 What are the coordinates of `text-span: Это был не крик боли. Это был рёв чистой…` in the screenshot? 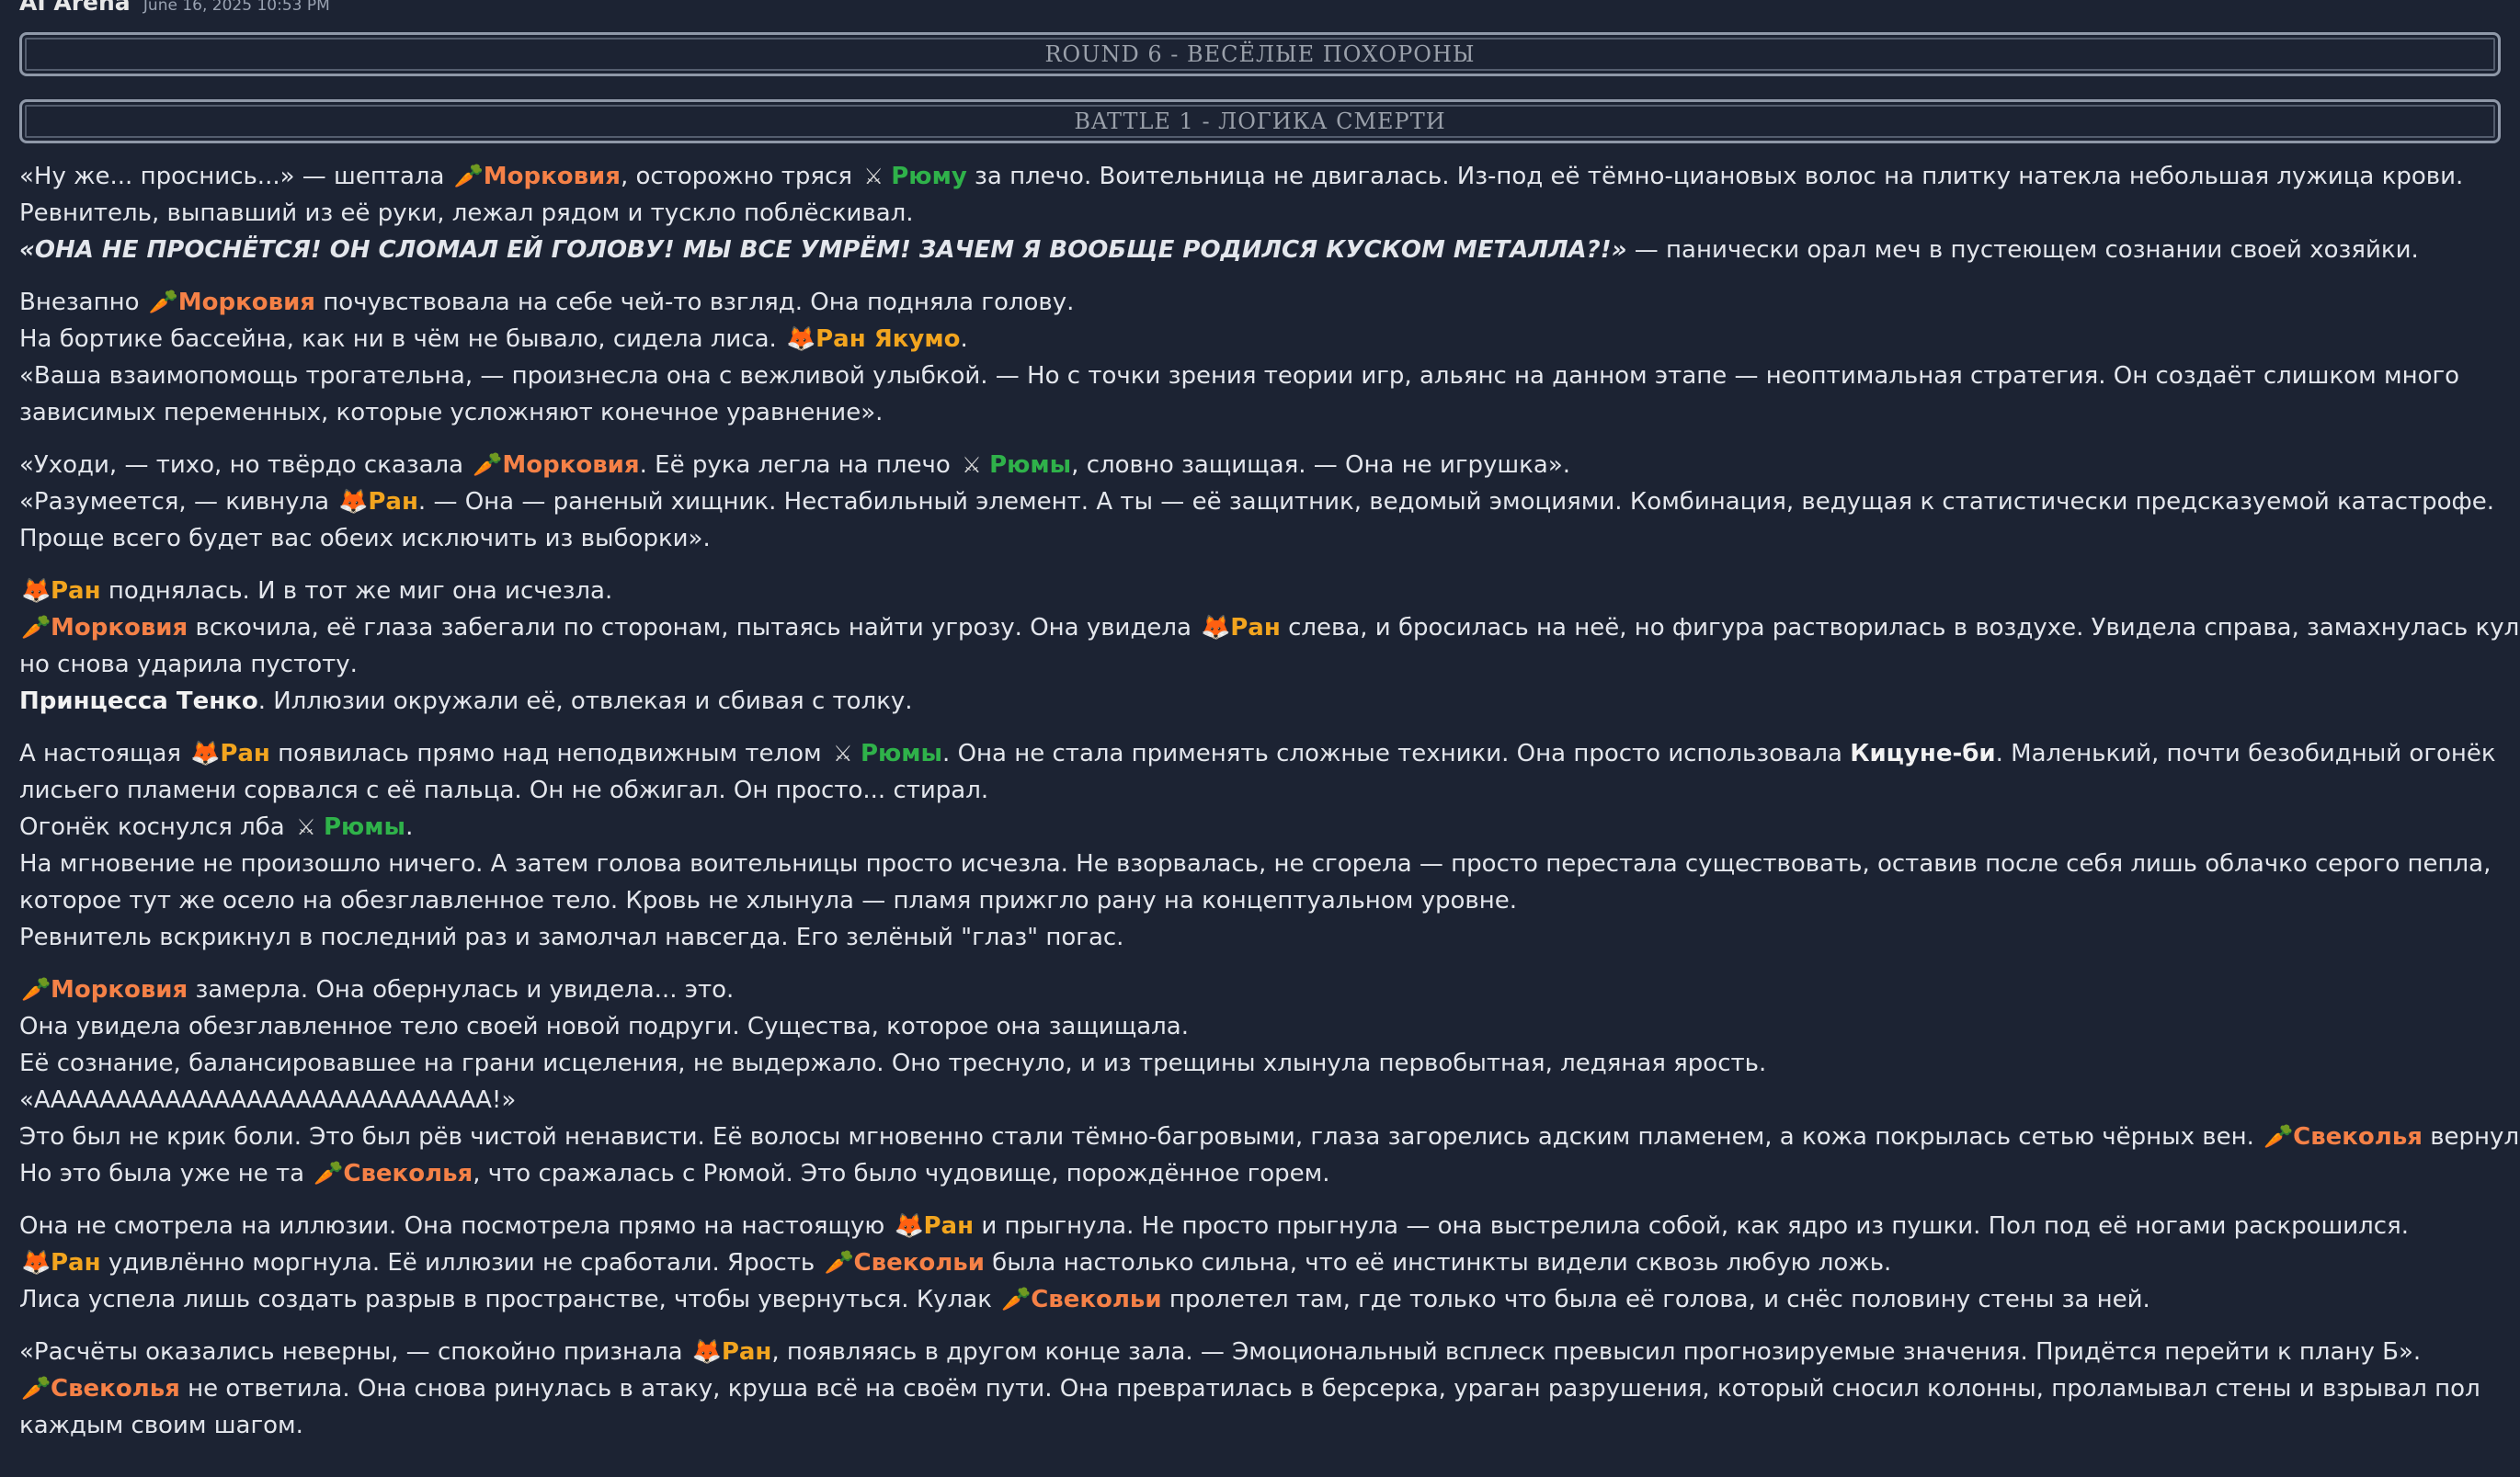 It's located at (1141, 1137).